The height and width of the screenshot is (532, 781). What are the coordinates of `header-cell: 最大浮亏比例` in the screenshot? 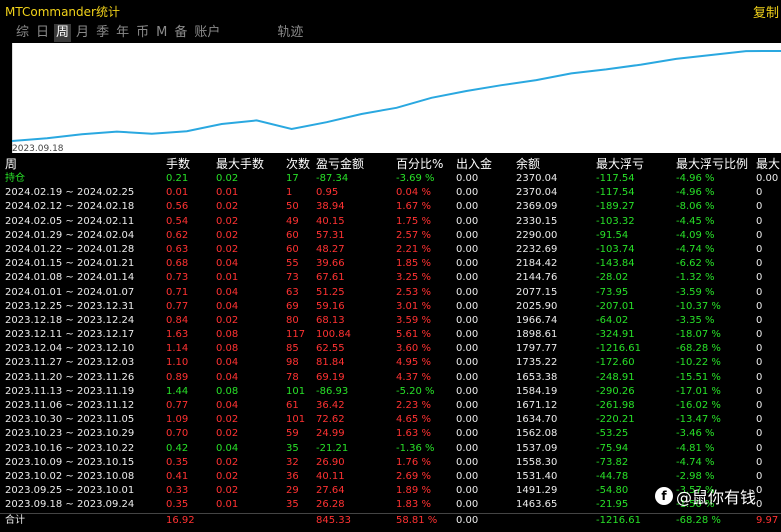 It's located at (716, 164).